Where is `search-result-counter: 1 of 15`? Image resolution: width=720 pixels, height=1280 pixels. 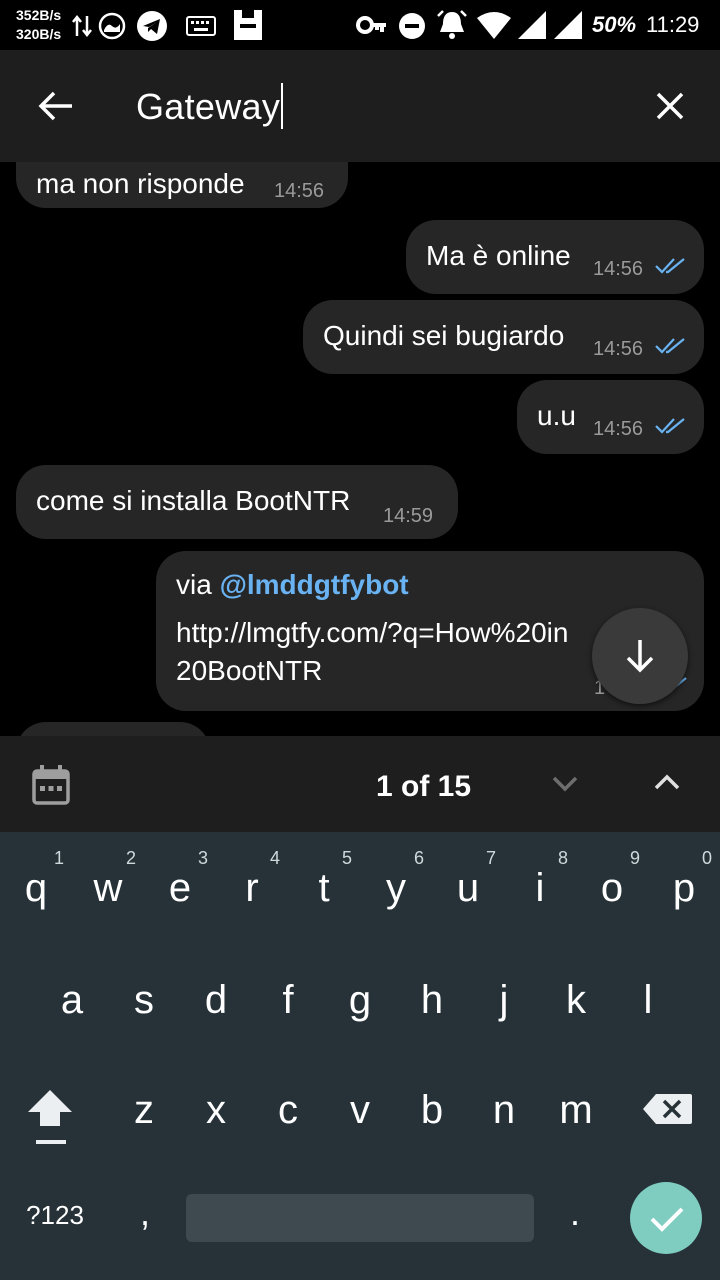
search-result-counter: 1 of 15 is located at coordinates (424, 786).